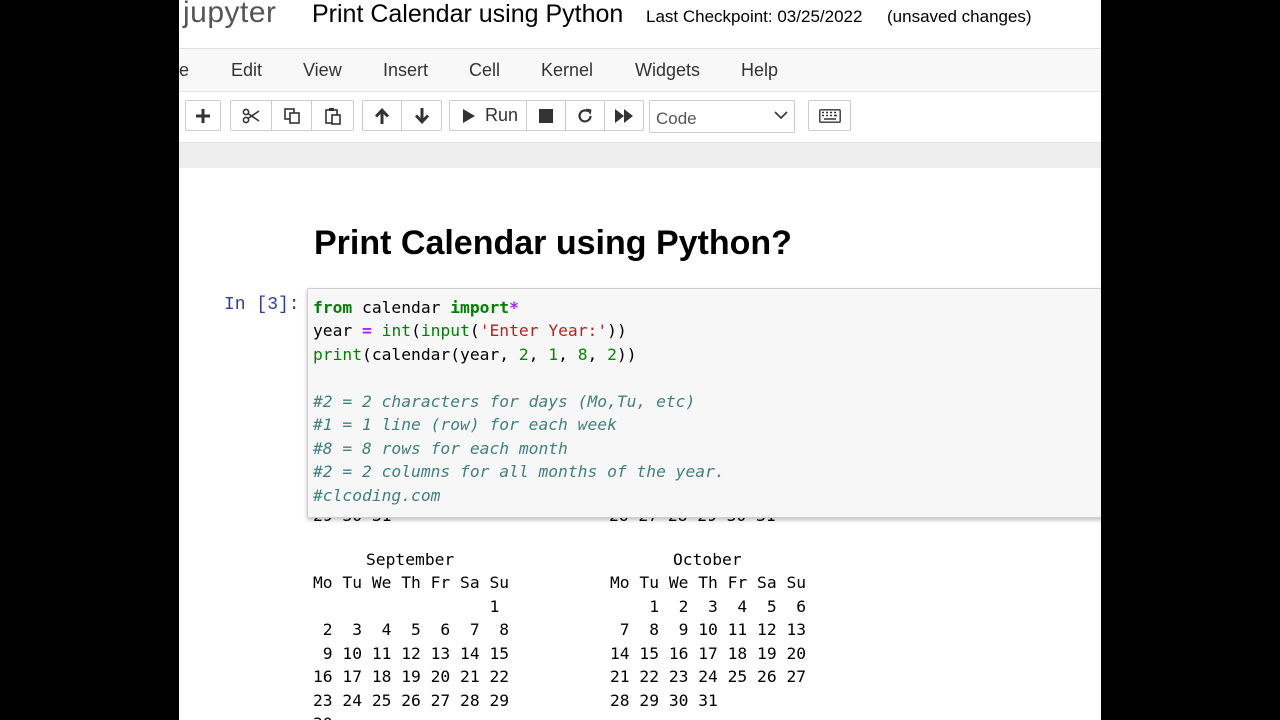 This screenshot has width=1280, height=720. I want to click on paste-icon, so click(332, 116).